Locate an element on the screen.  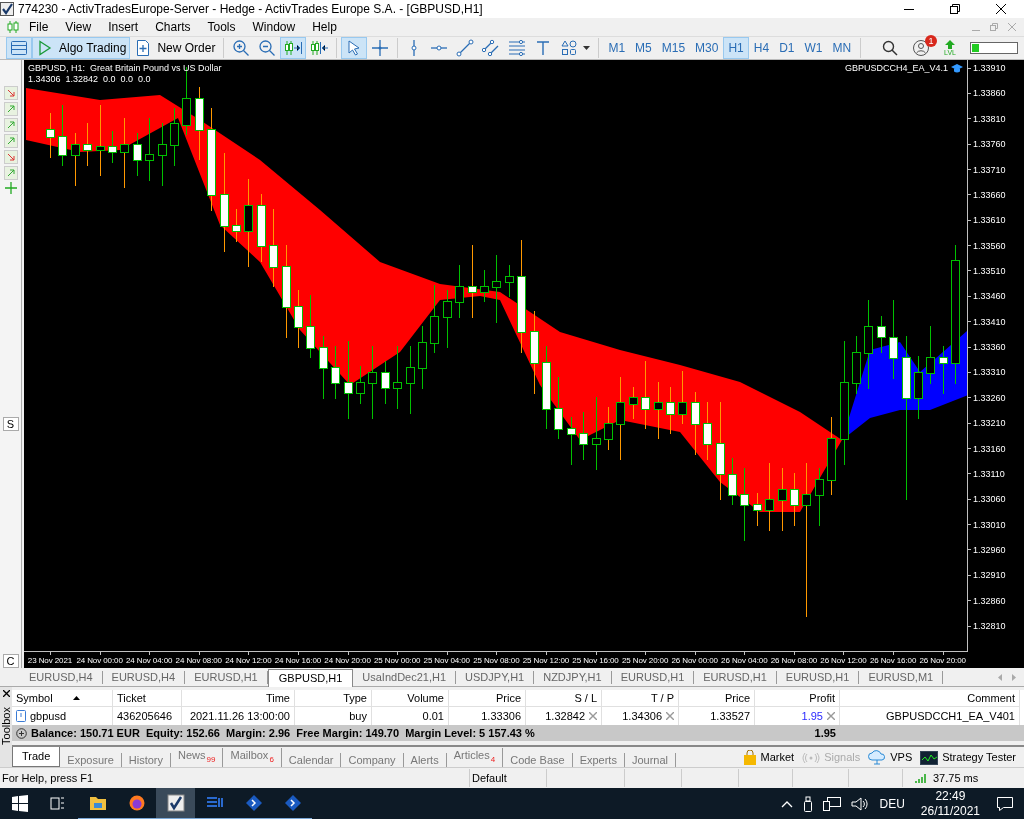
algo-trading-button: Algo Trading is located at coordinates (81, 48).